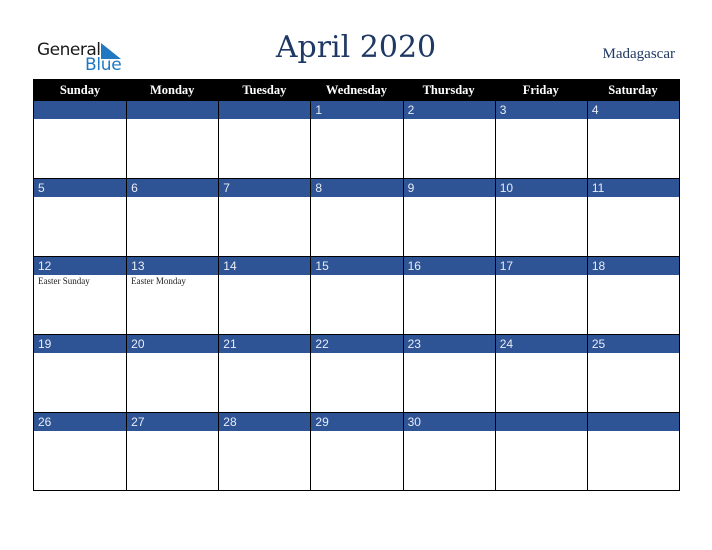 The height and width of the screenshot is (550, 712). I want to click on day-cell: 25, so click(632, 373).